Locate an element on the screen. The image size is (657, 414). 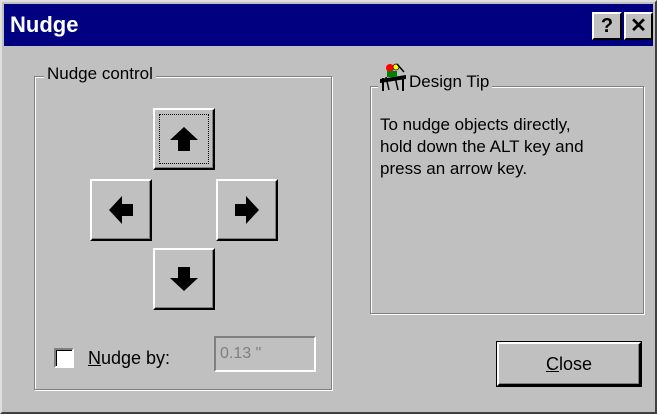
nudge-up-button is located at coordinates (184, 139).